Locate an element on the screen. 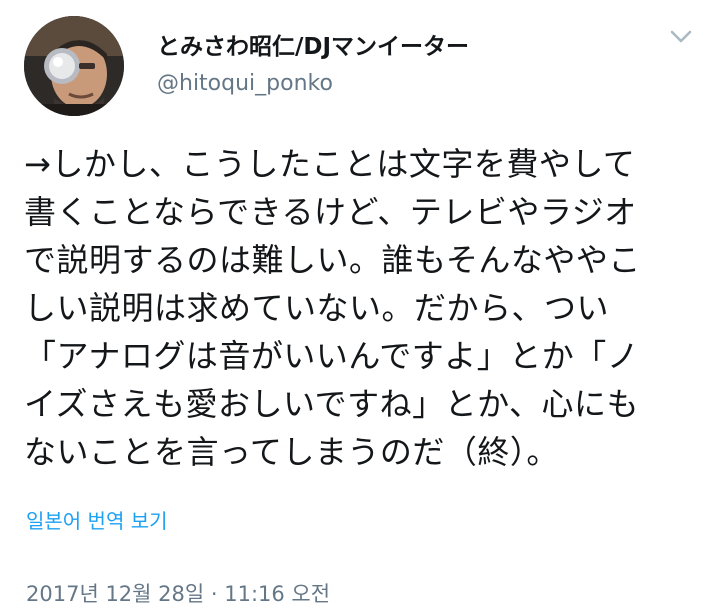  chevron-down-icon is located at coordinates (681, 36).